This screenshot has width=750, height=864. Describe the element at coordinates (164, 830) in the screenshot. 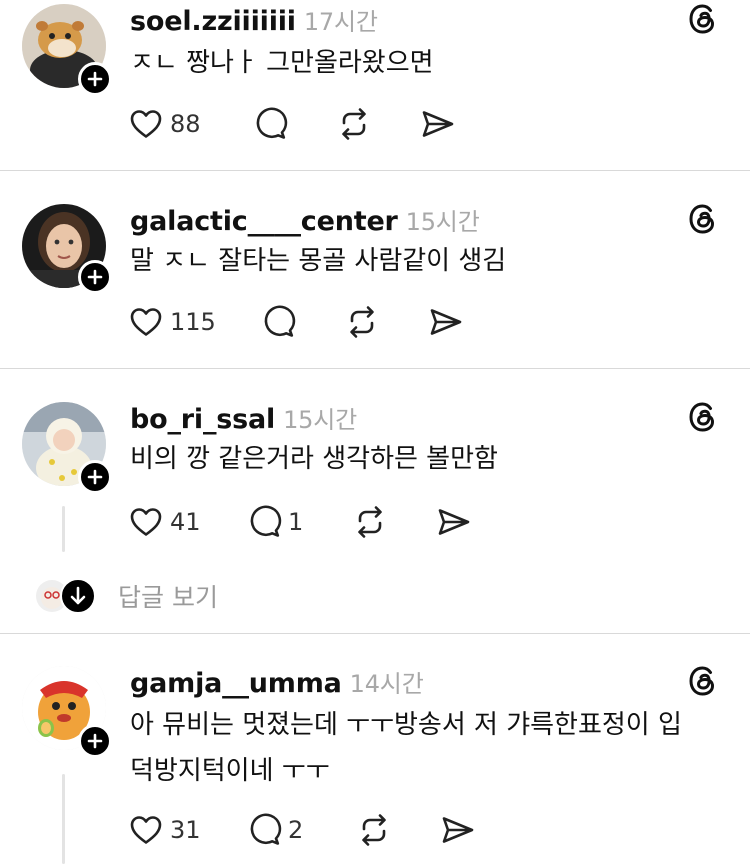

I see `like-button: 31` at that location.